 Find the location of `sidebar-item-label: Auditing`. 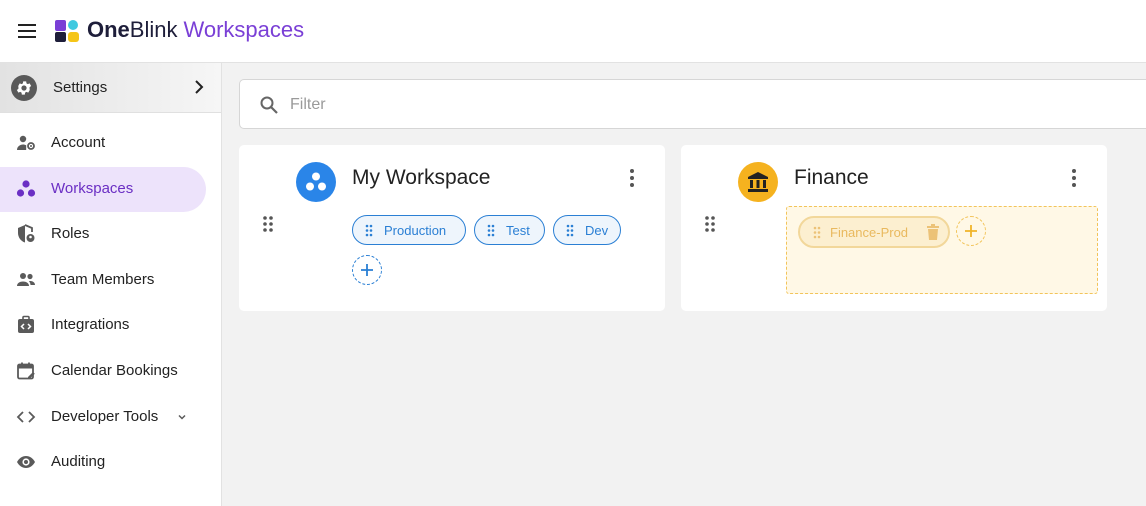

sidebar-item-label: Auditing is located at coordinates (78, 461).